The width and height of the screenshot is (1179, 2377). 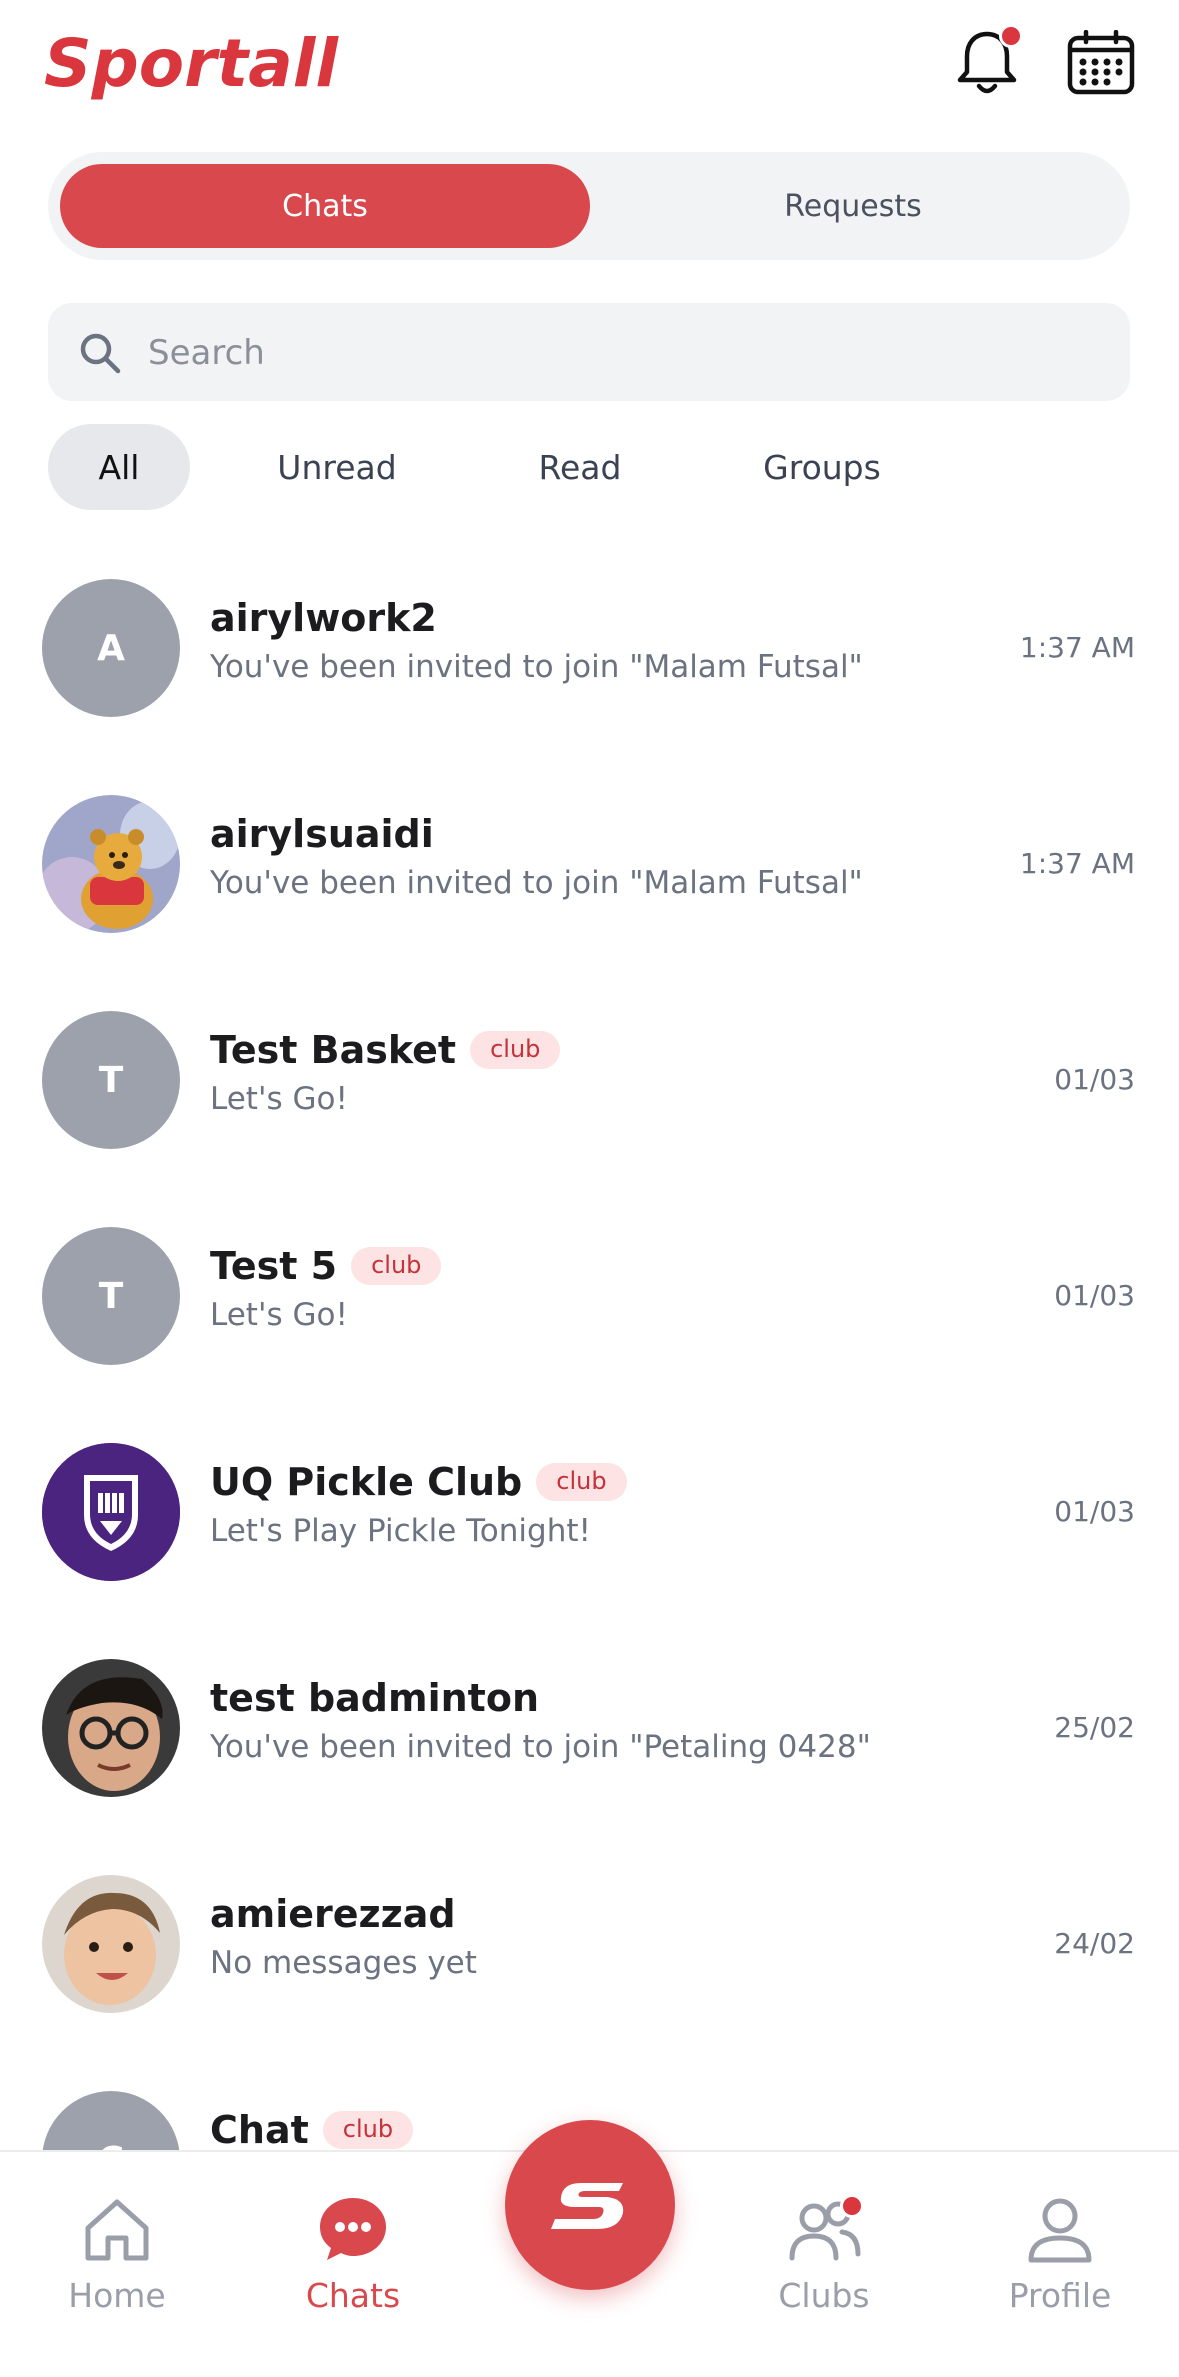 I want to click on chat-preview: No messages yet, so click(x=343, y=1963).